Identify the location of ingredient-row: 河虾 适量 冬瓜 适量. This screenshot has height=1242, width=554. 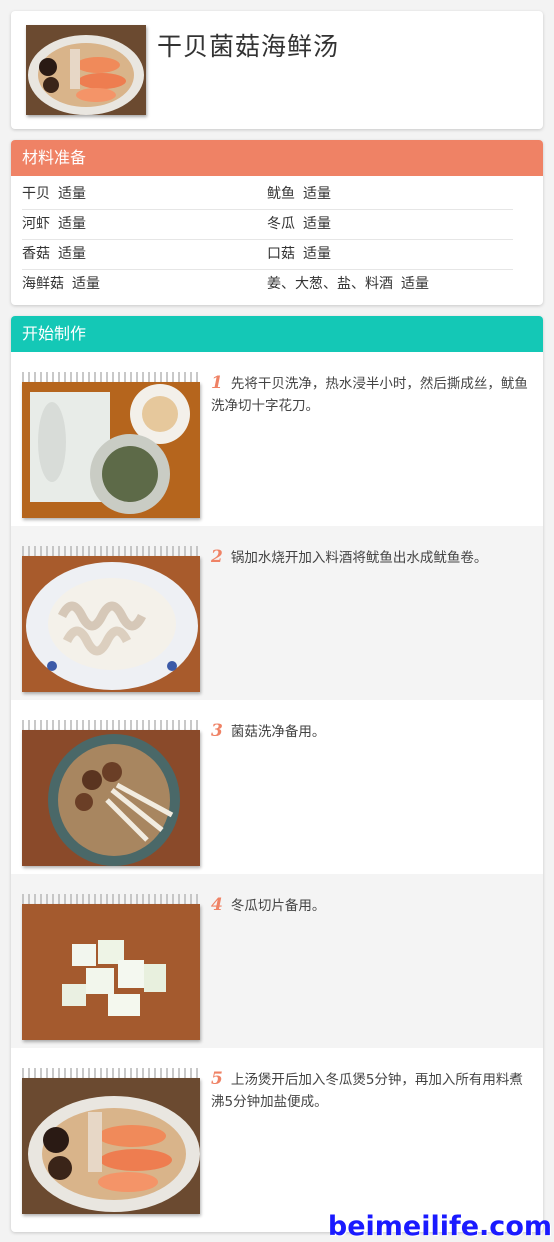
(267, 225).